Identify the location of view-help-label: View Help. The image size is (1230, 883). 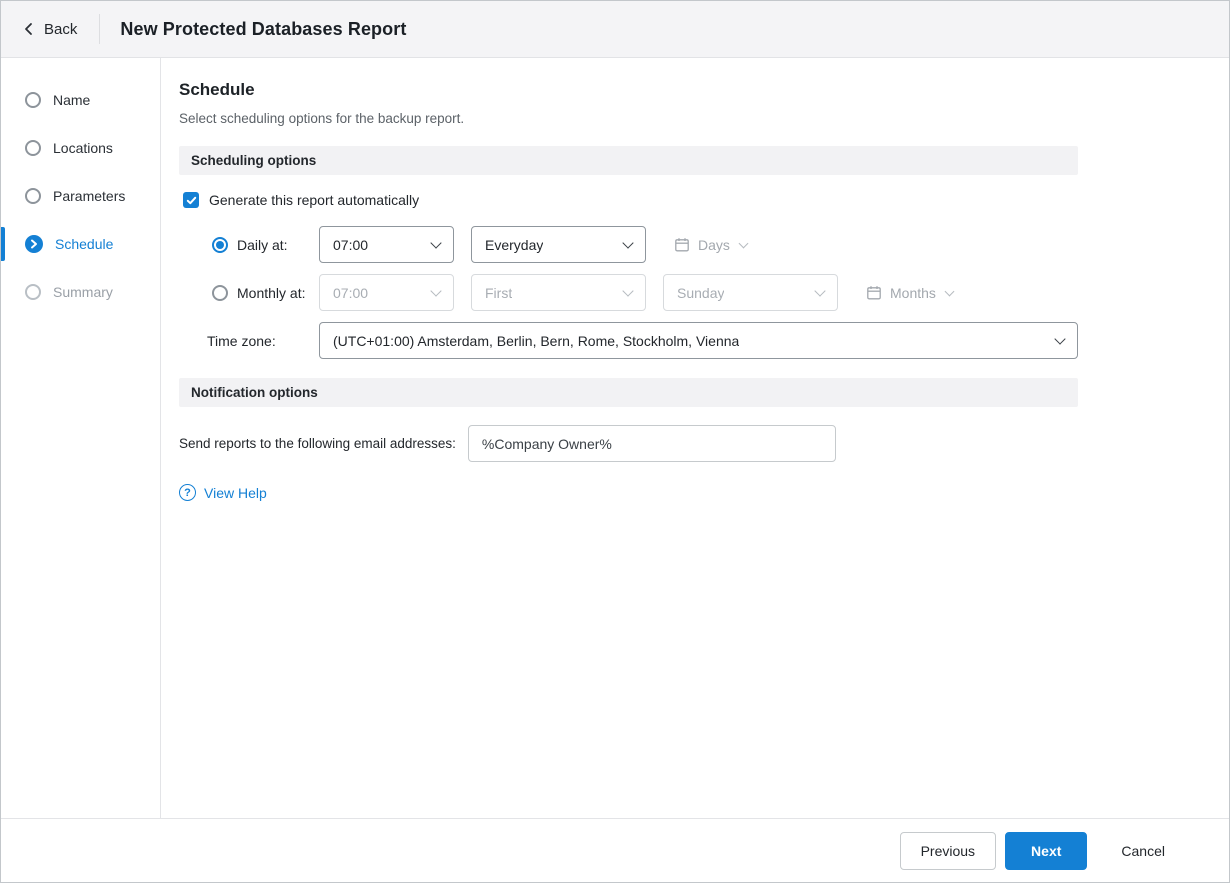
(235, 492).